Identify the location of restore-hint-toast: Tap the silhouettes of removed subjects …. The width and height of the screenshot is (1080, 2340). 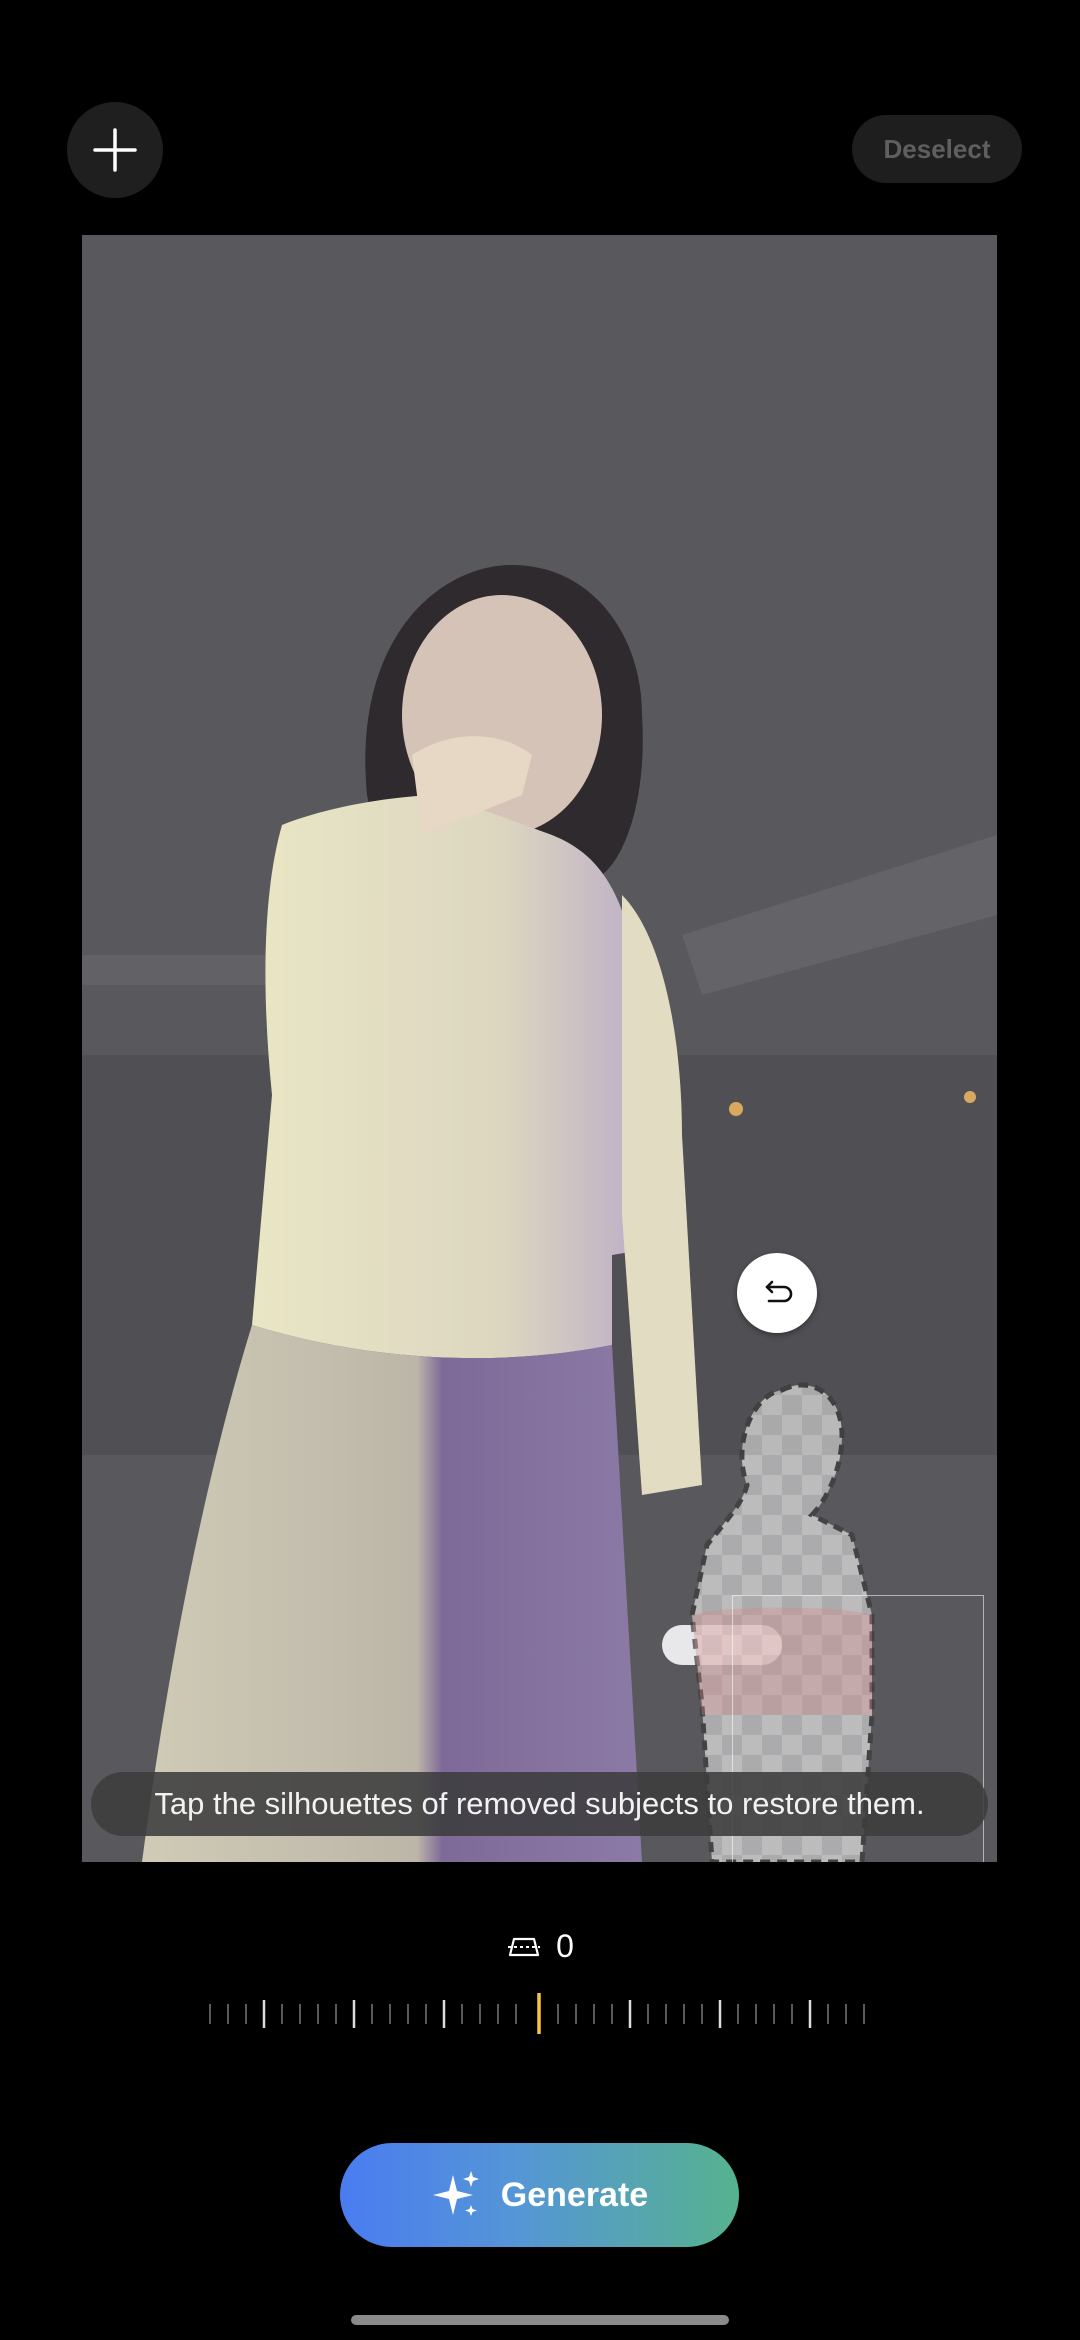
(539, 1804).